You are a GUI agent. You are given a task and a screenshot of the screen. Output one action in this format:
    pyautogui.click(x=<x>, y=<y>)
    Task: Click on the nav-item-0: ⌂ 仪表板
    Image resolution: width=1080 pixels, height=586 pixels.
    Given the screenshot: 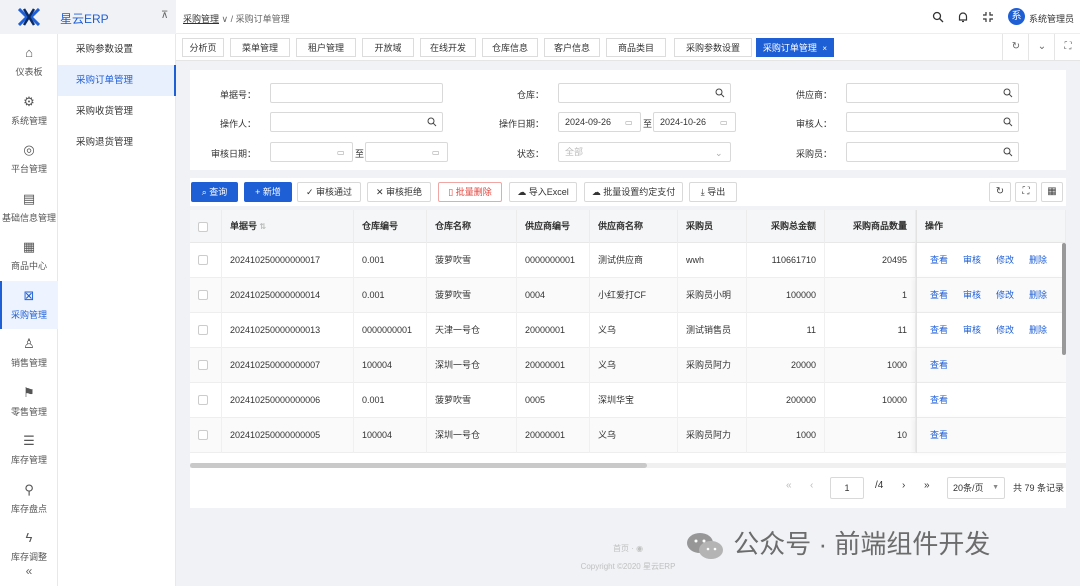 What is the action you would take?
    pyautogui.click(x=29, y=62)
    